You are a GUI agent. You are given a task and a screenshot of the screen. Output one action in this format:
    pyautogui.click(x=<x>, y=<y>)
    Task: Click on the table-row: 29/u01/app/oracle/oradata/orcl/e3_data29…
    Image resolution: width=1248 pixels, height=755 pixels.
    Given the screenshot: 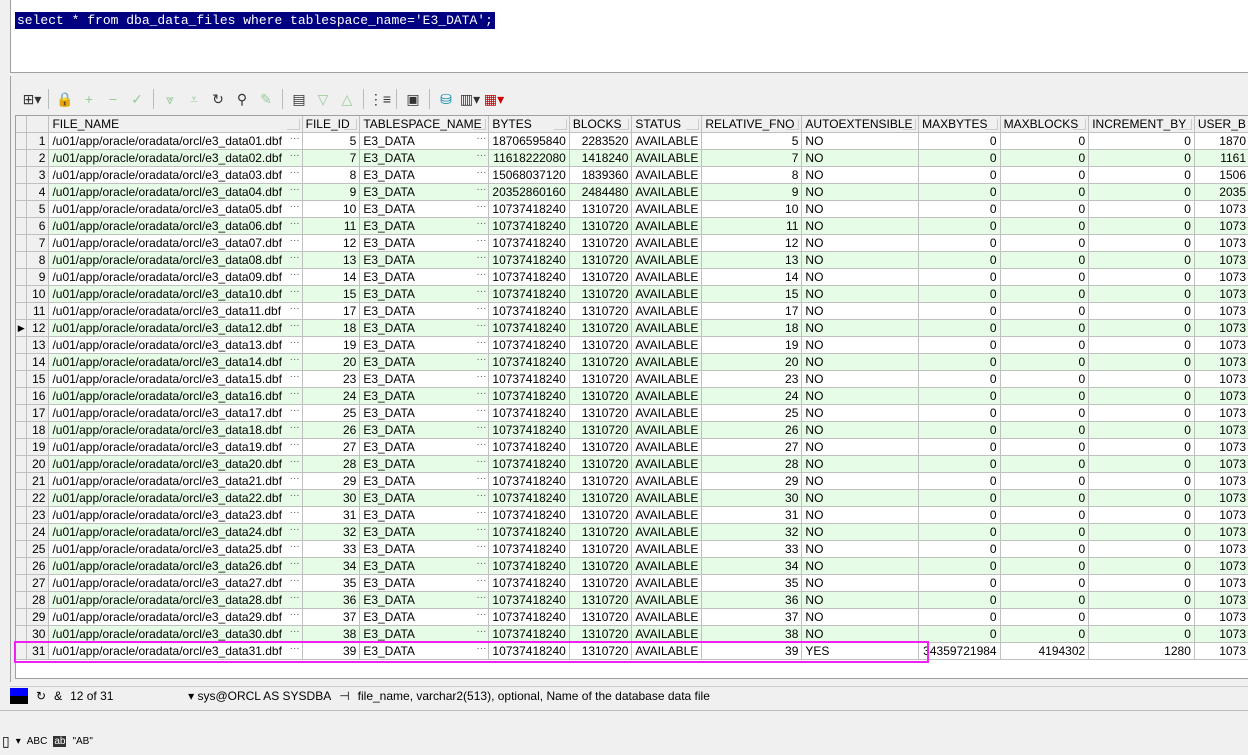 What is the action you would take?
    pyautogui.click(x=632, y=617)
    